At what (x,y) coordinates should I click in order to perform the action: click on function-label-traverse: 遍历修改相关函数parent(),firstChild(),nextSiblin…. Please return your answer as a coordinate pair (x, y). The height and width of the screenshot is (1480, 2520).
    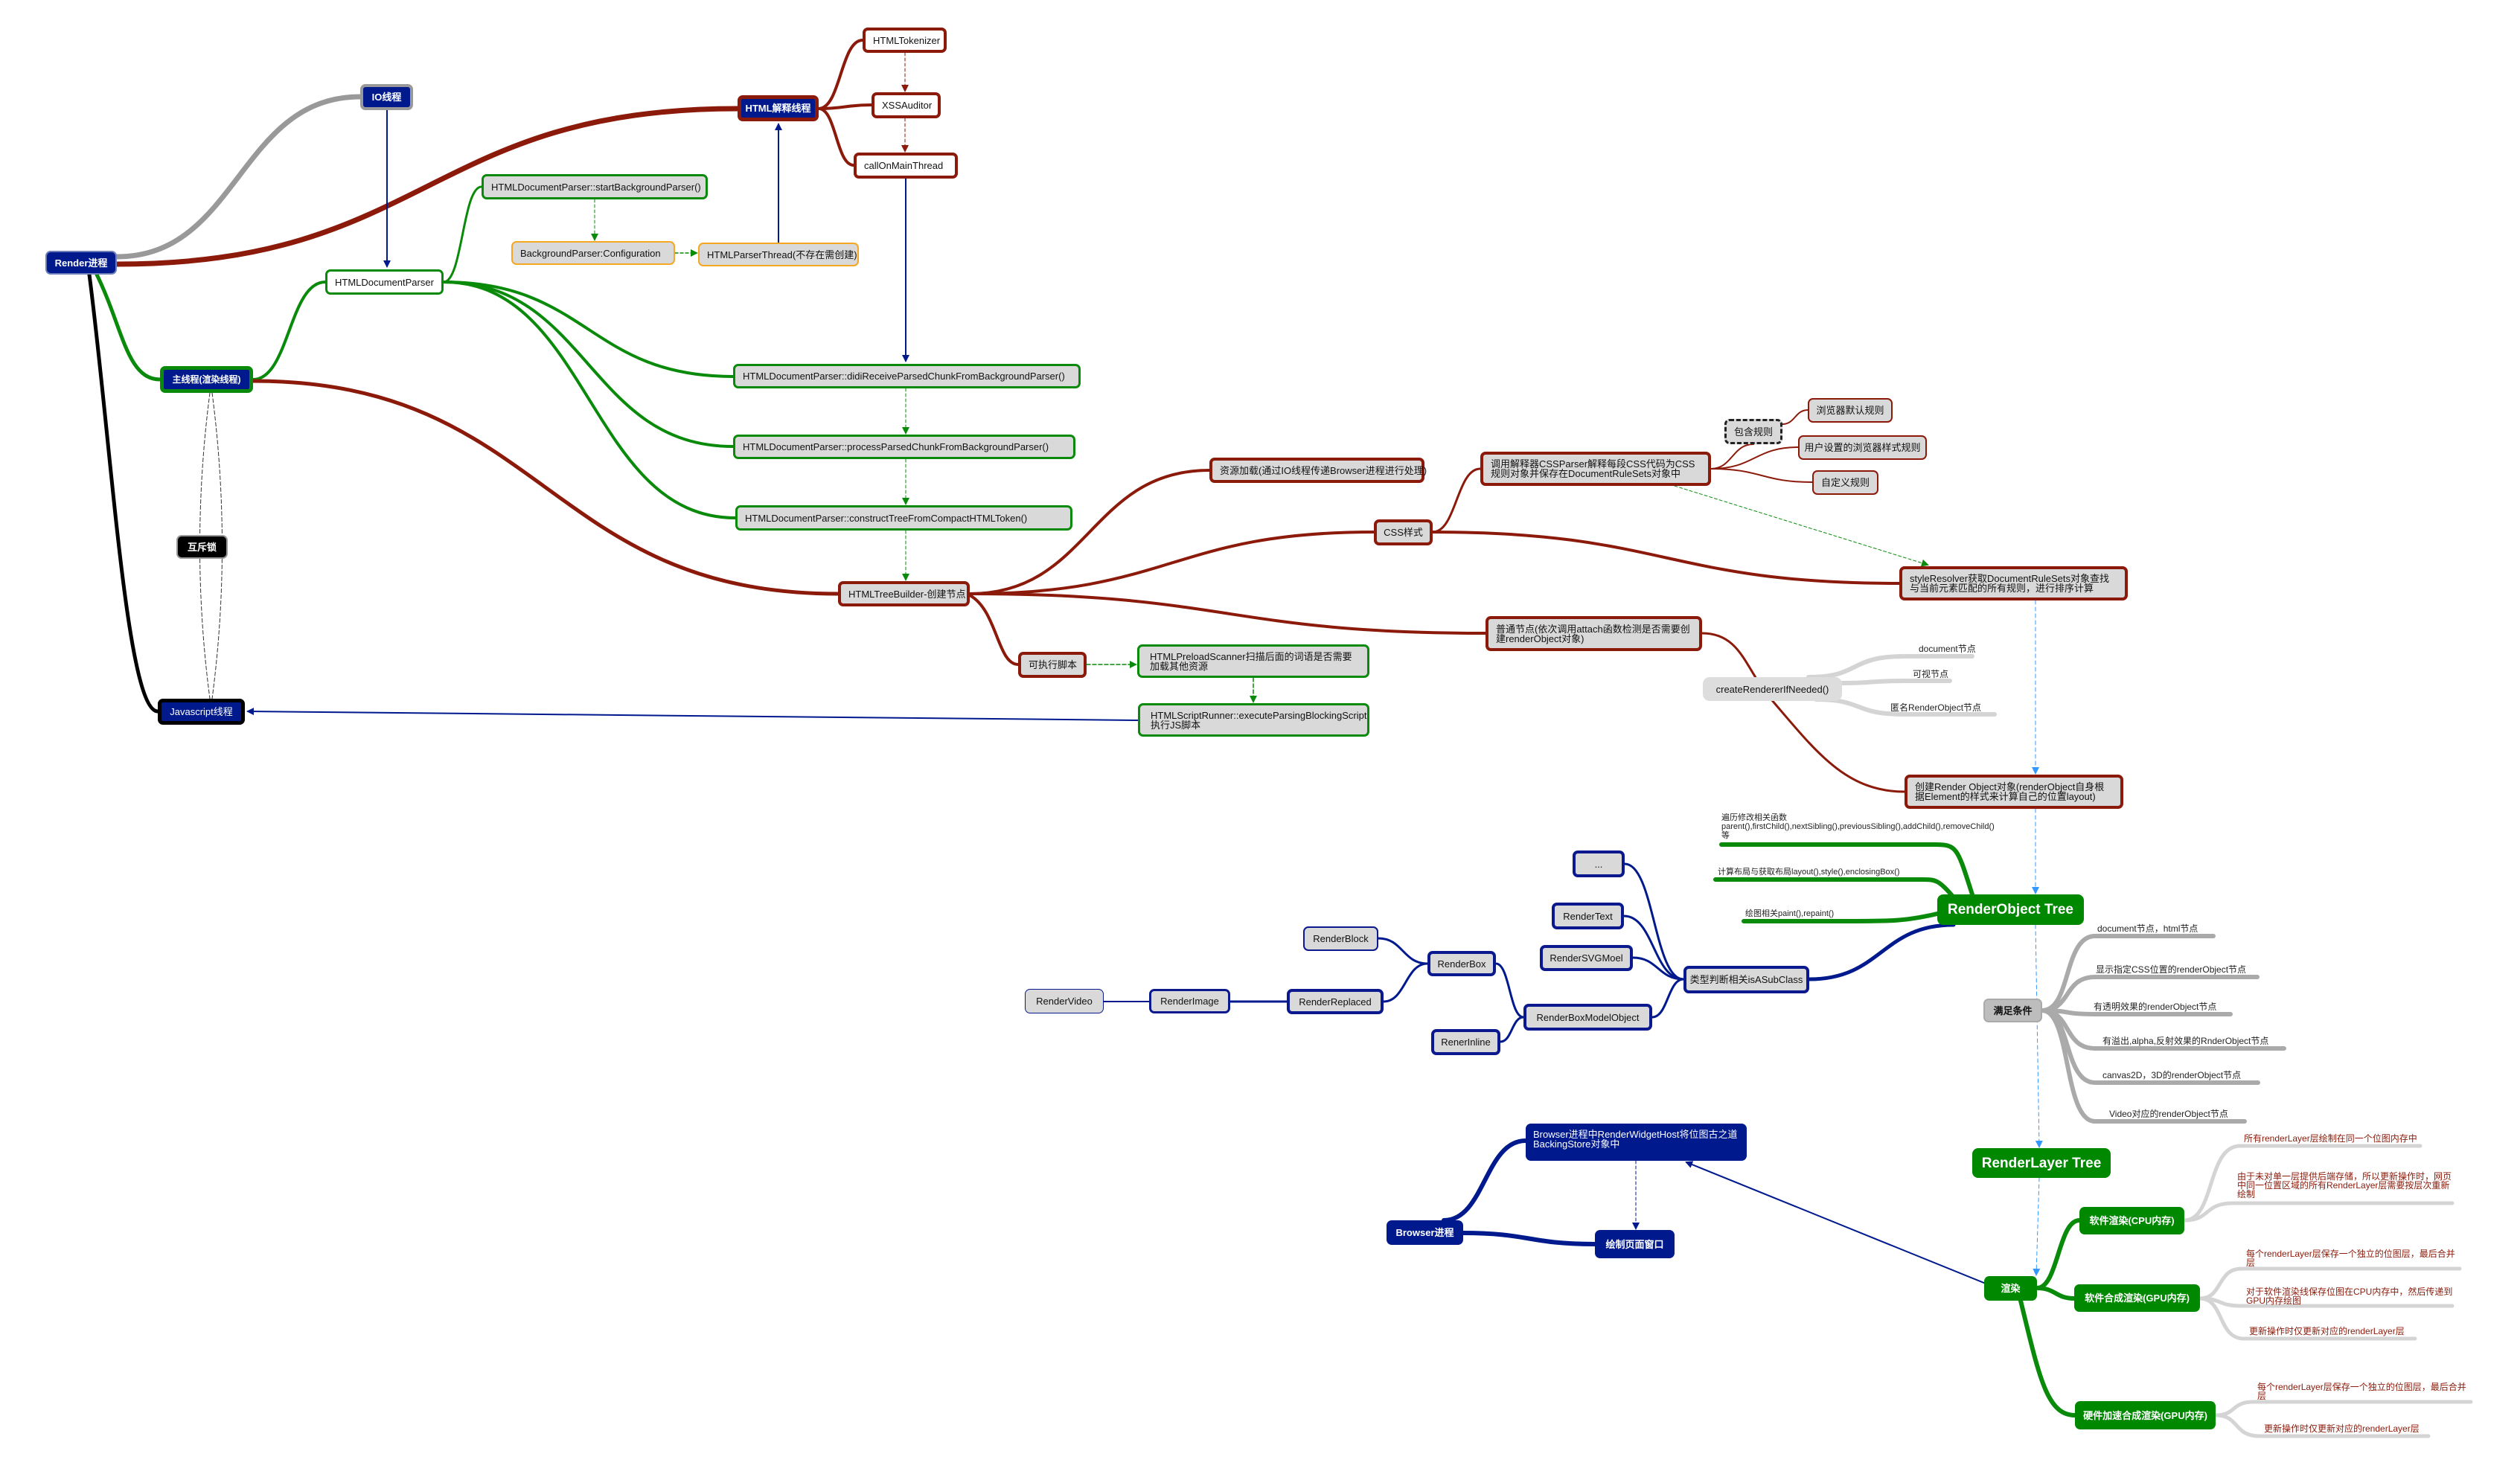
    Looking at the image, I should click on (1858, 826).